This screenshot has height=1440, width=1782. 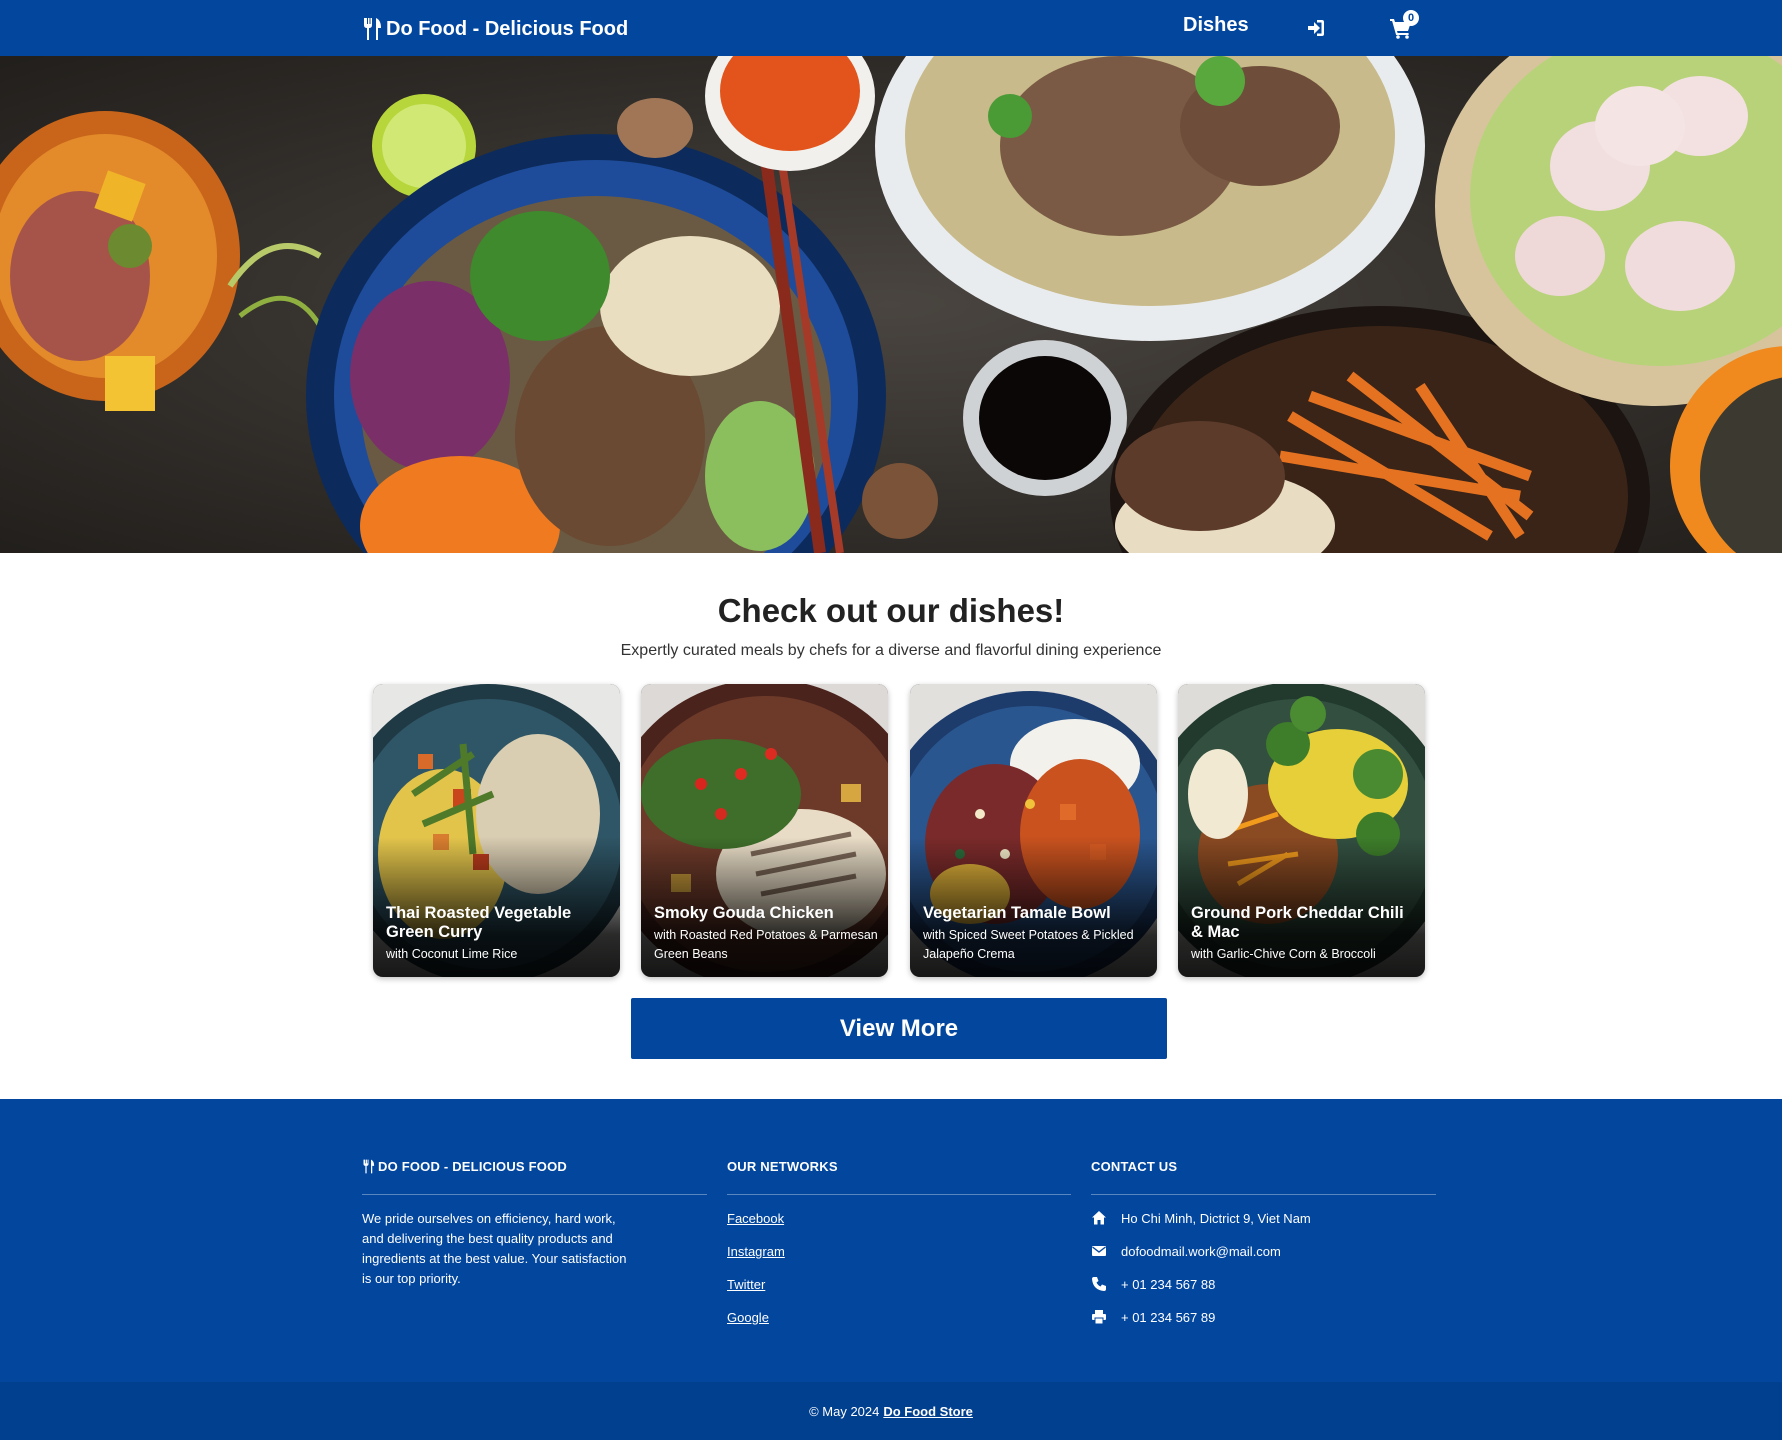 What do you see at coordinates (928, 1411) in the screenshot?
I see `store-link: Do Food Store` at bounding box center [928, 1411].